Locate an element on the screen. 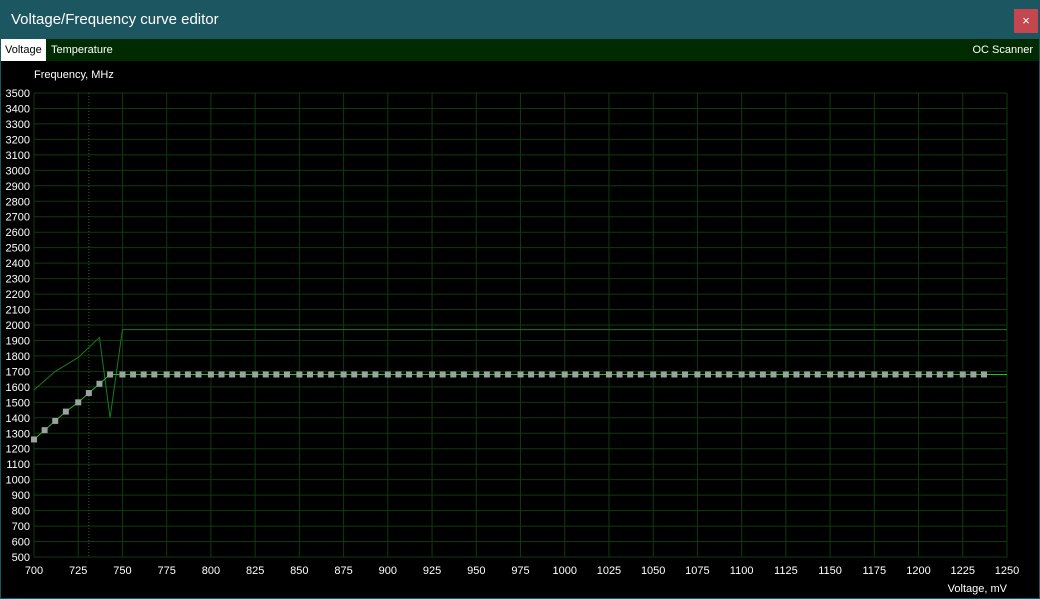 This screenshot has height=599, width=1040. tab-temperature: Temperature is located at coordinates (82, 50).